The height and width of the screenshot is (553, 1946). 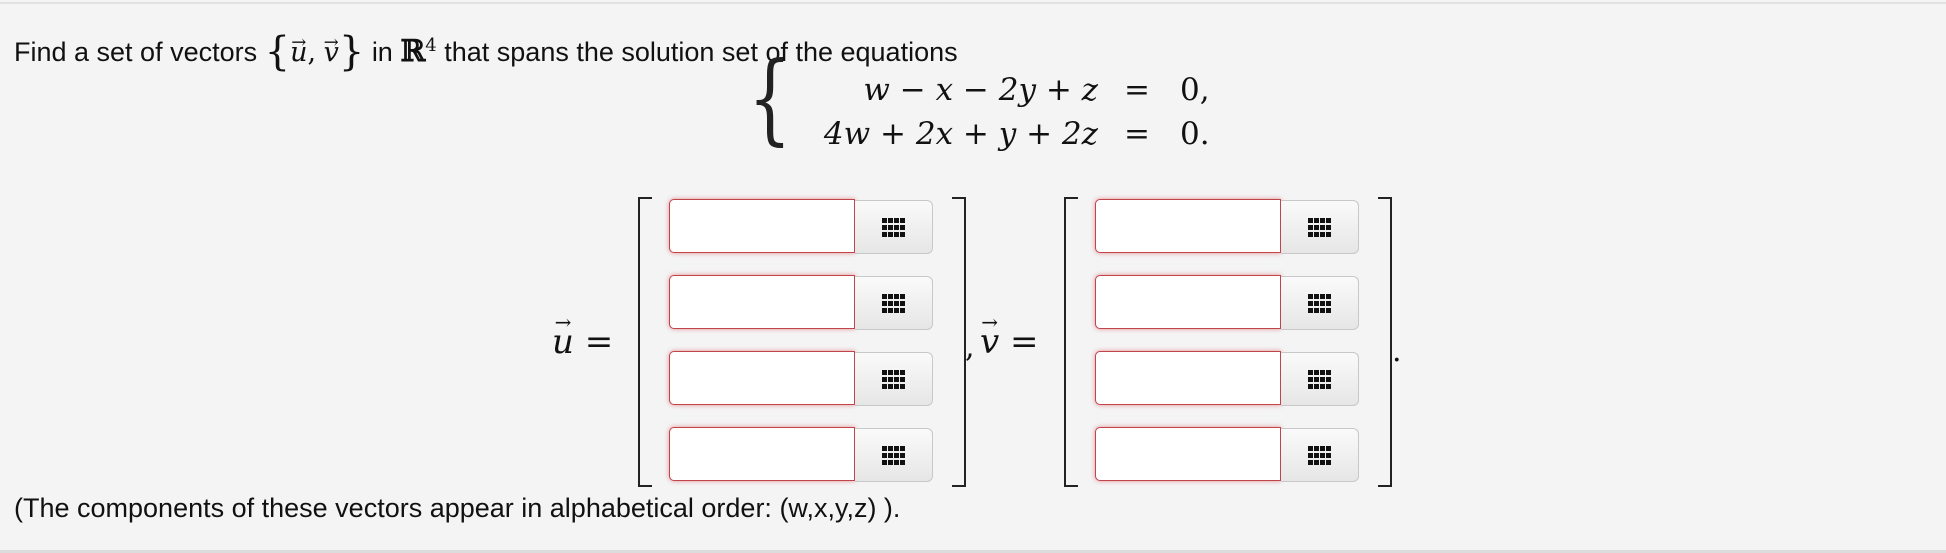 What do you see at coordinates (762, 378) in the screenshot?
I see `u-component-3-input` at bounding box center [762, 378].